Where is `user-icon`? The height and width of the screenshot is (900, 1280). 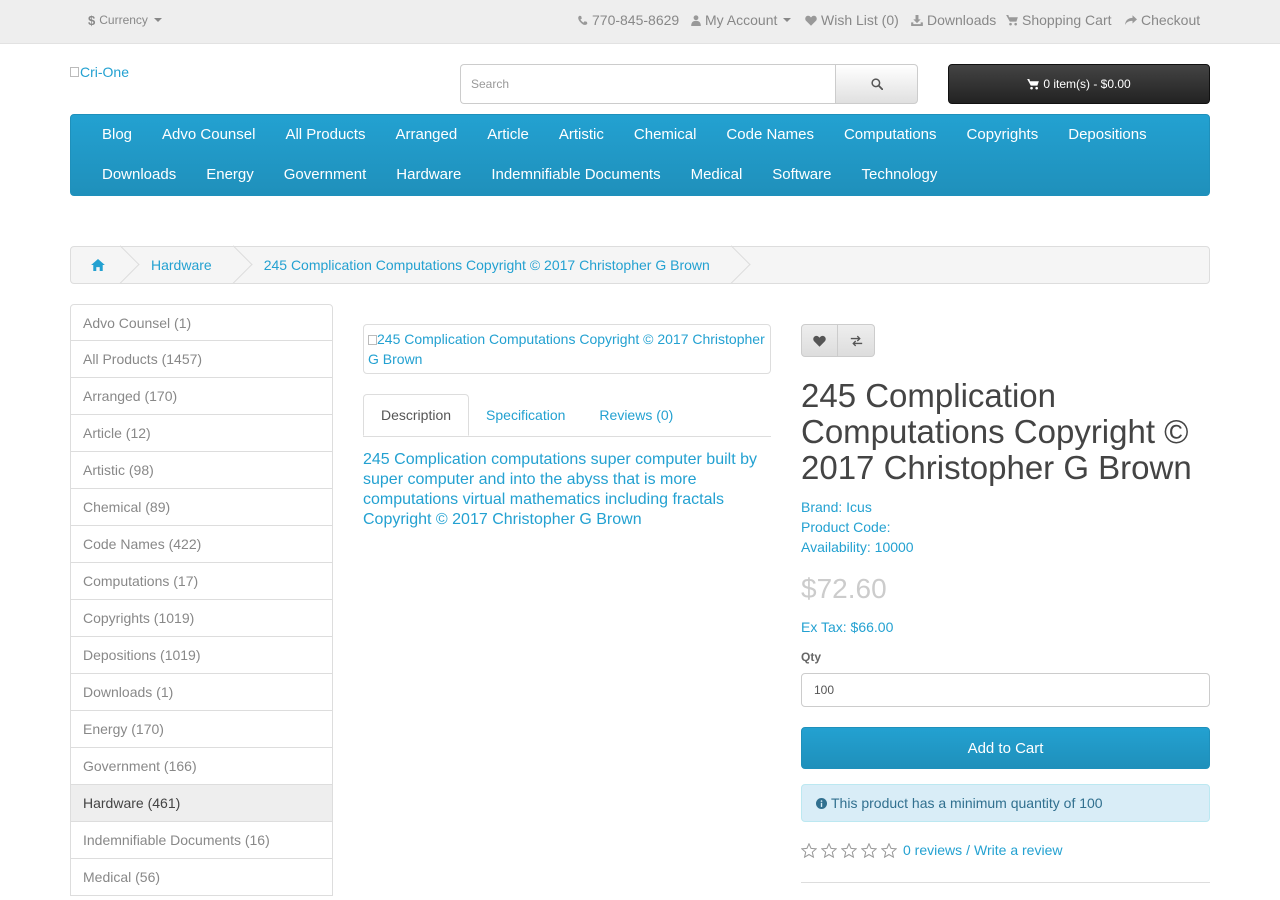
user-icon is located at coordinates (696, 20).